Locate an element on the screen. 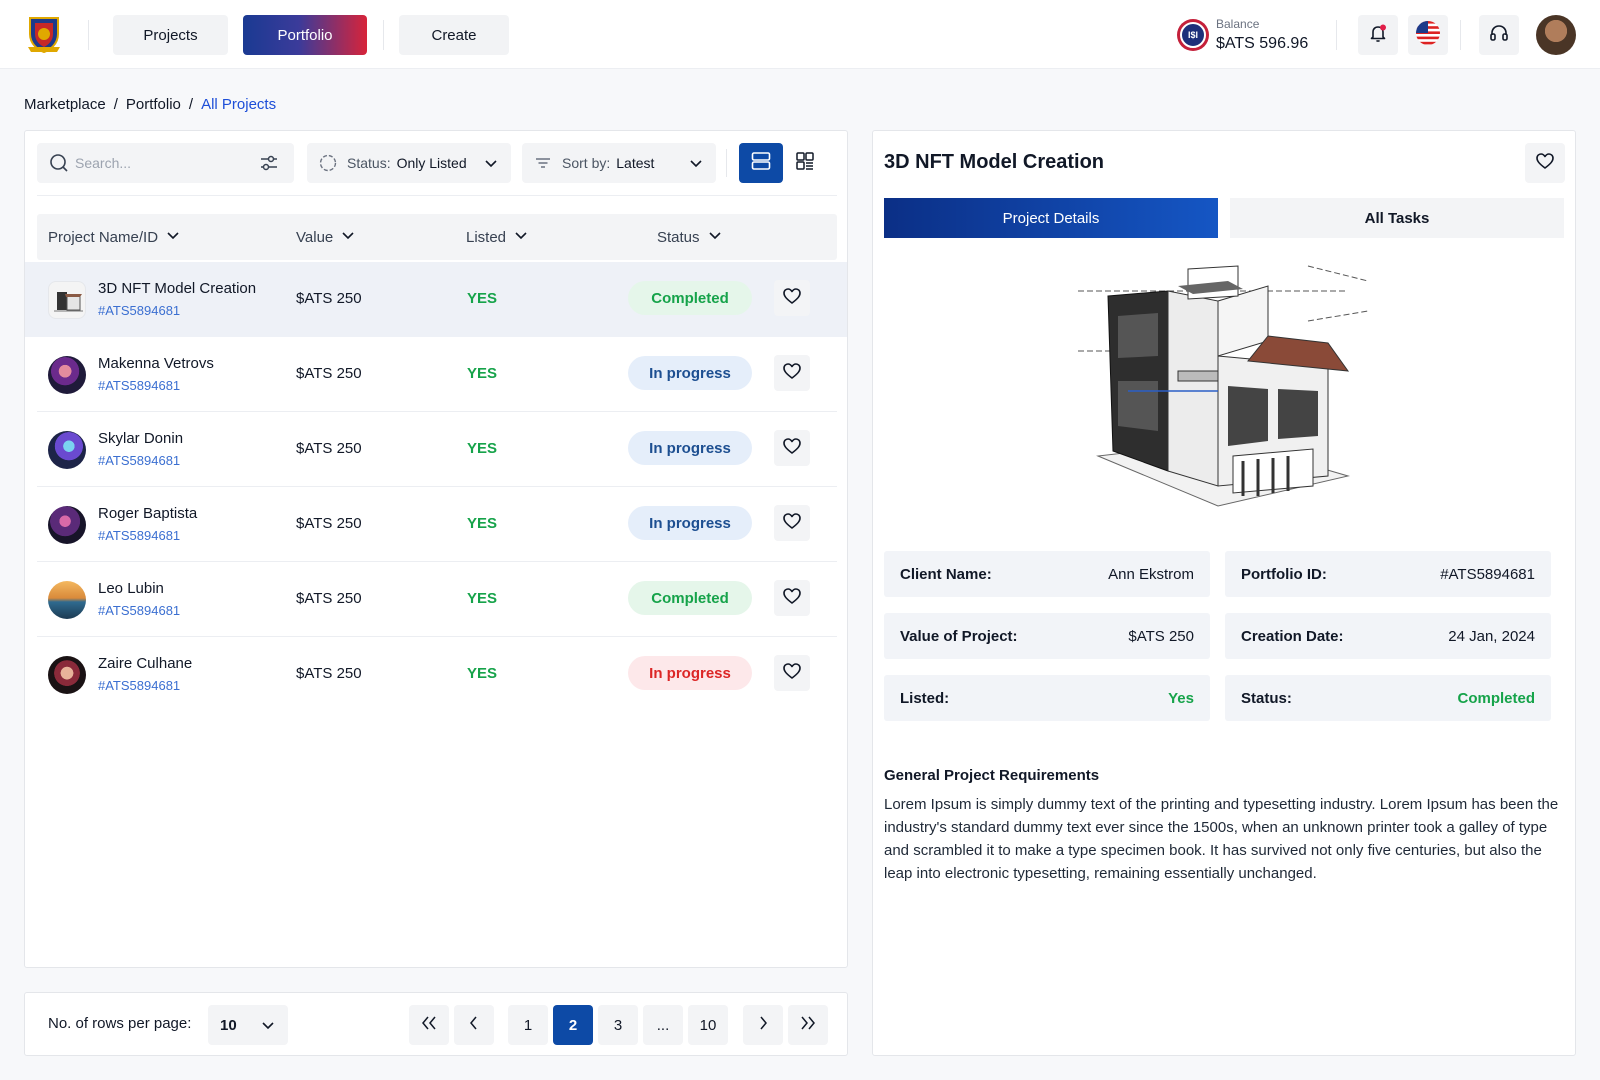 The height and width of the screenshot is (1080, 1600). project-thumbnail is located at coordinates (67, 300).